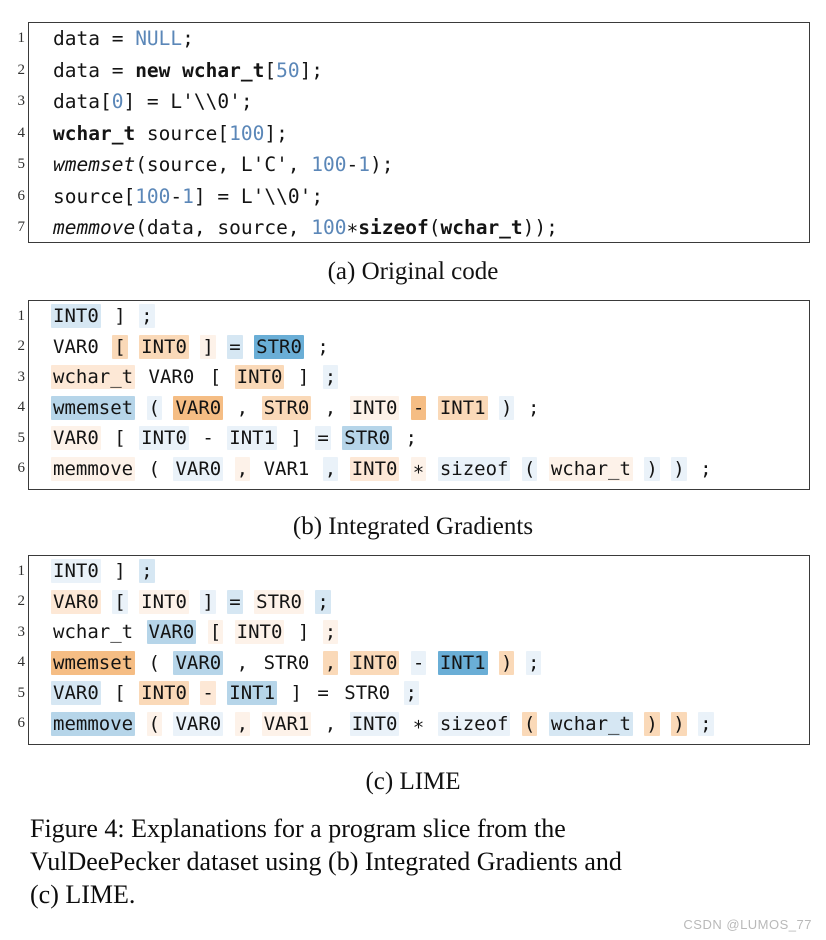 The image size is (826, 940). Describe the element at coordinates (311, 70) in the screenshot. I see `code-token: ];` at that location.